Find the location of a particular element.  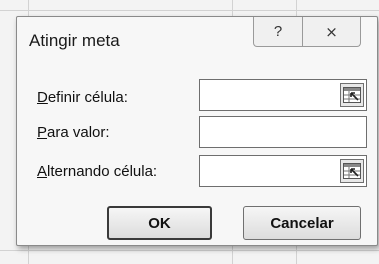

help-icon: ? is located at coordinates (278, 31).